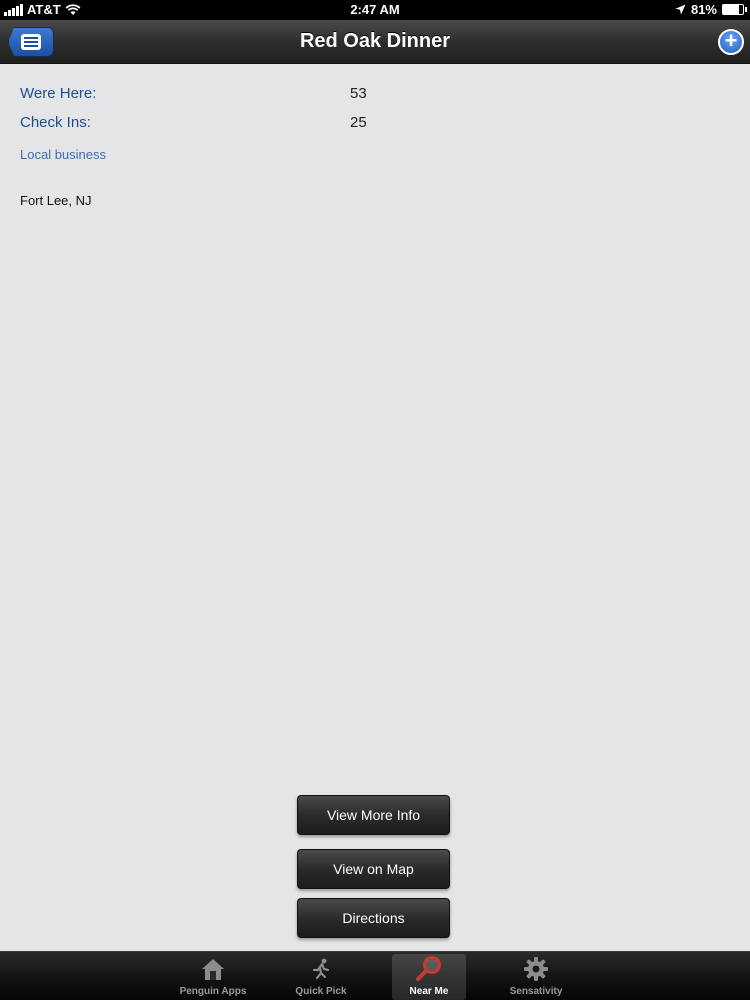 This screenshot has height=1000, width=750. I want to click on navigation-bar: Red Oak Dinner +, so click(375, 42).